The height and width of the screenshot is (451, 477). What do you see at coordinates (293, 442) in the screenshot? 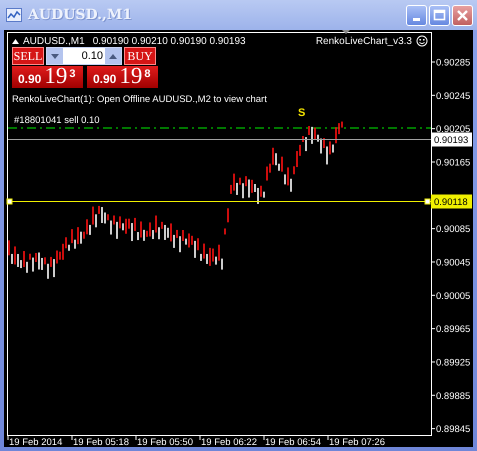
I see `time-axis-label: 19 Feb 06:54` at bounding box center [293, 442].